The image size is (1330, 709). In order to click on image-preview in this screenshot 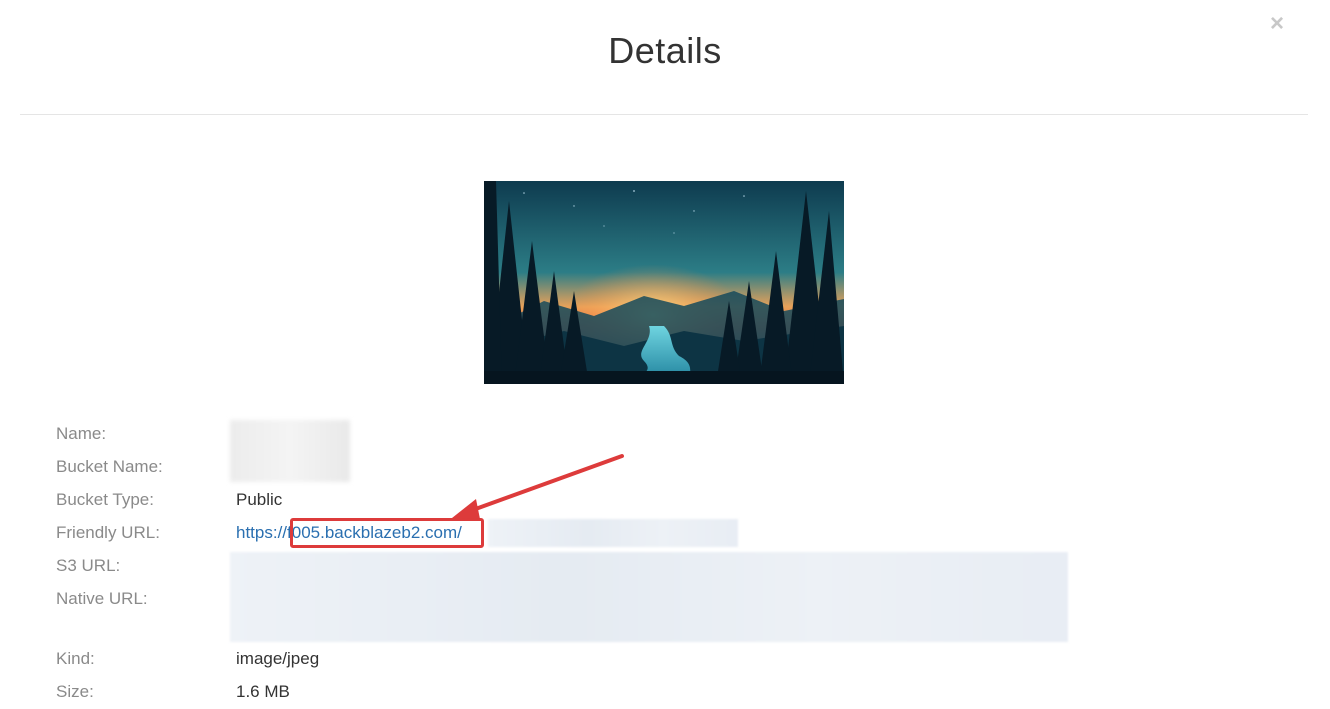, I will do `click(664, 282)`.